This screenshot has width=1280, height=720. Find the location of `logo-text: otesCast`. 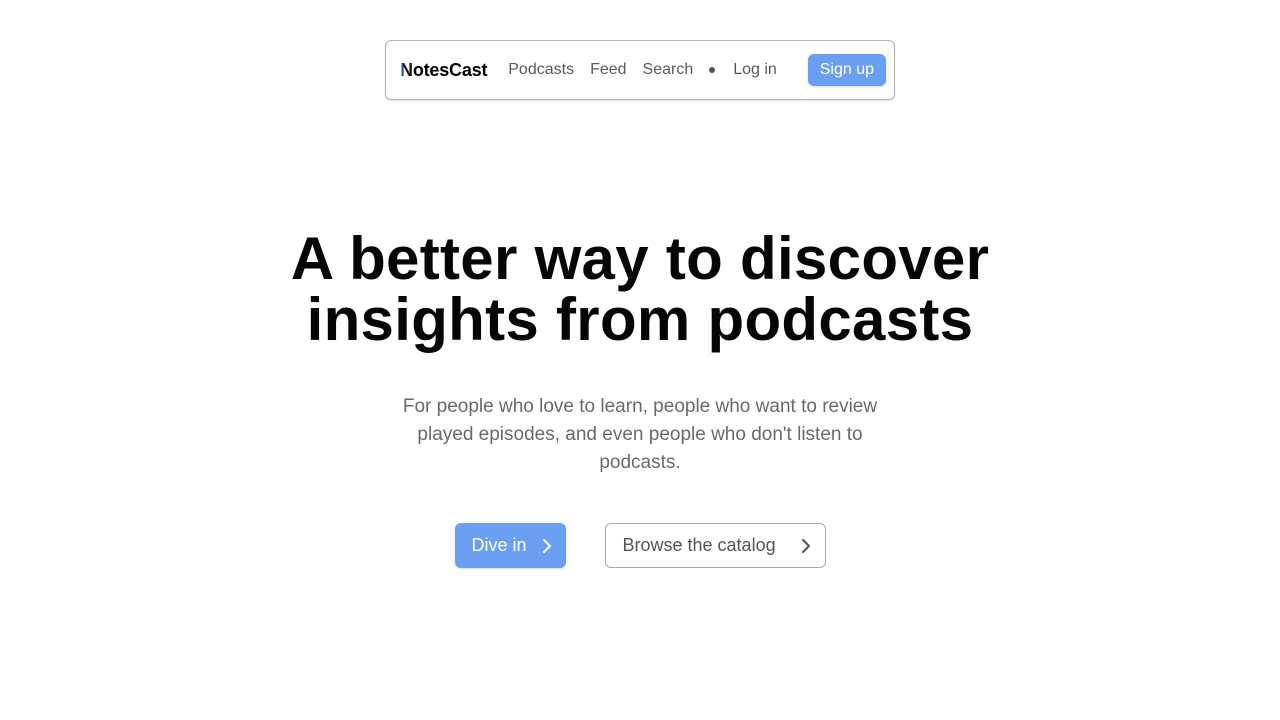

logo-text: otesCast is located at coordinates (450, 69).